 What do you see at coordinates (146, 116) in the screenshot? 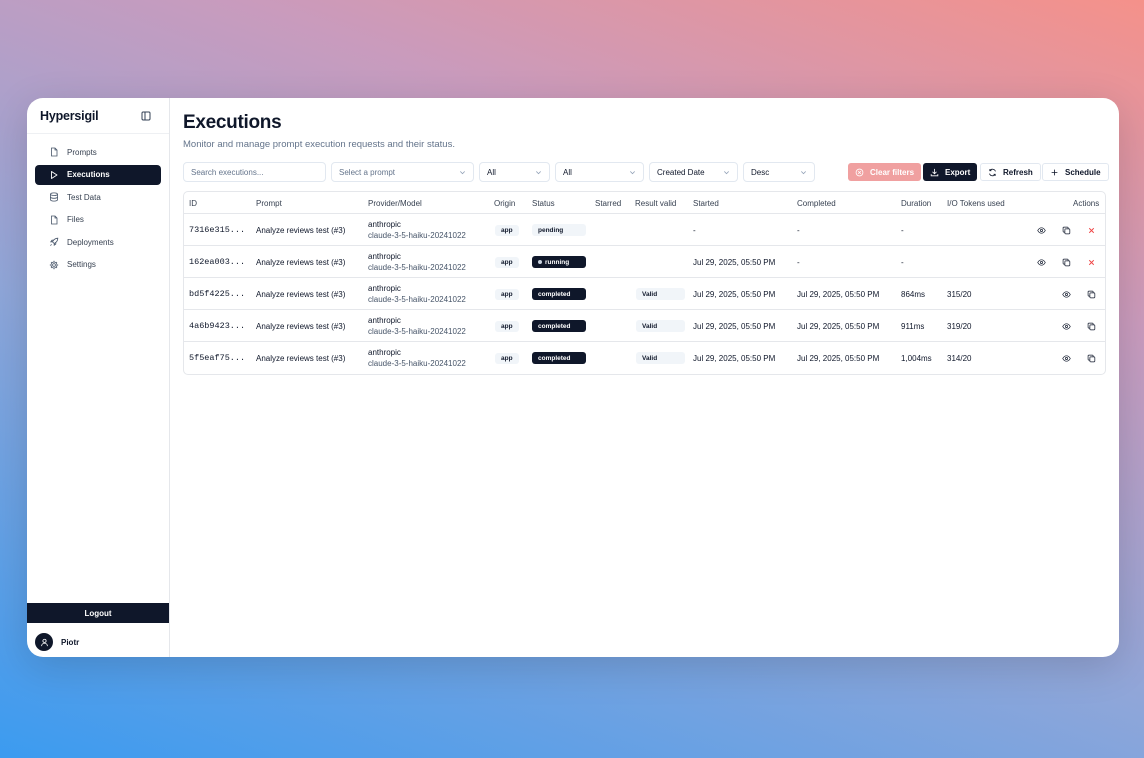
I see `sidebar-toggle-icon` at bounding box center [146, 116].